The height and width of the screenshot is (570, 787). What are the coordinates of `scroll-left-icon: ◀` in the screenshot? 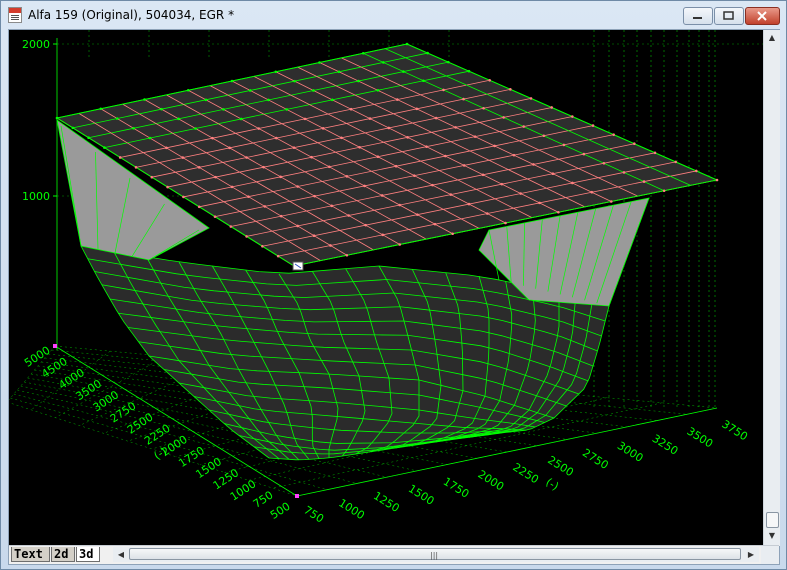 It's located at (121, 554).